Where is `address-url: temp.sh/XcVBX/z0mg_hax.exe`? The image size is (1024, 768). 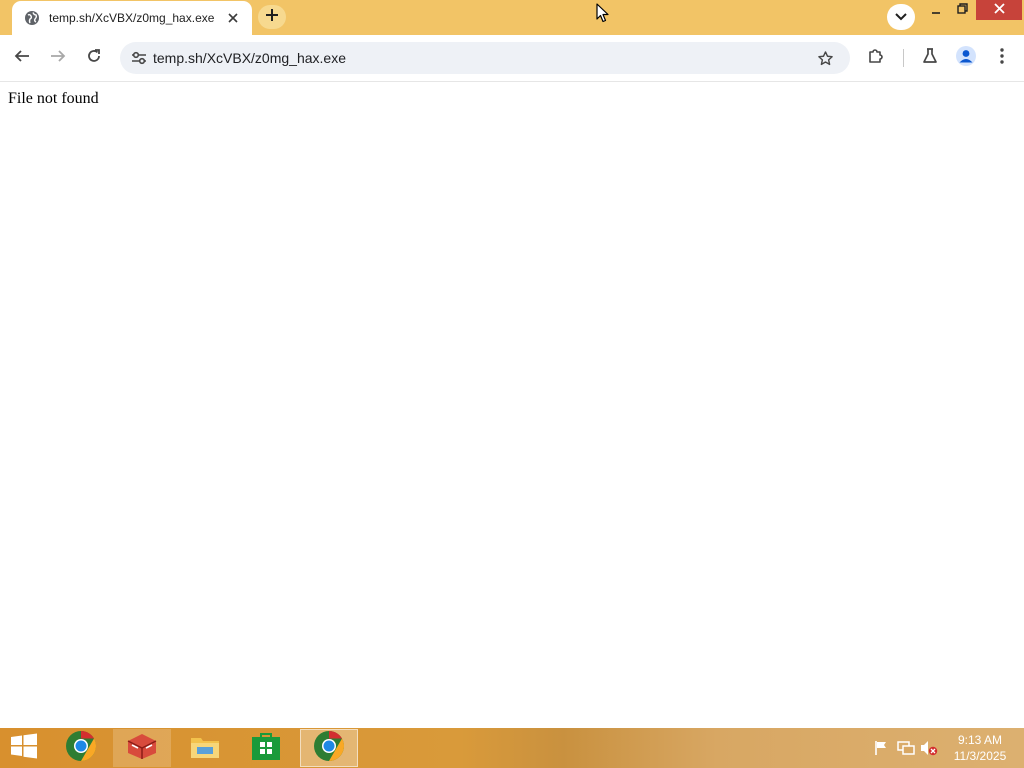
address-url: temp.sh/XcVBX/z0mg_hax.exe is located at coordinates (249, 58).